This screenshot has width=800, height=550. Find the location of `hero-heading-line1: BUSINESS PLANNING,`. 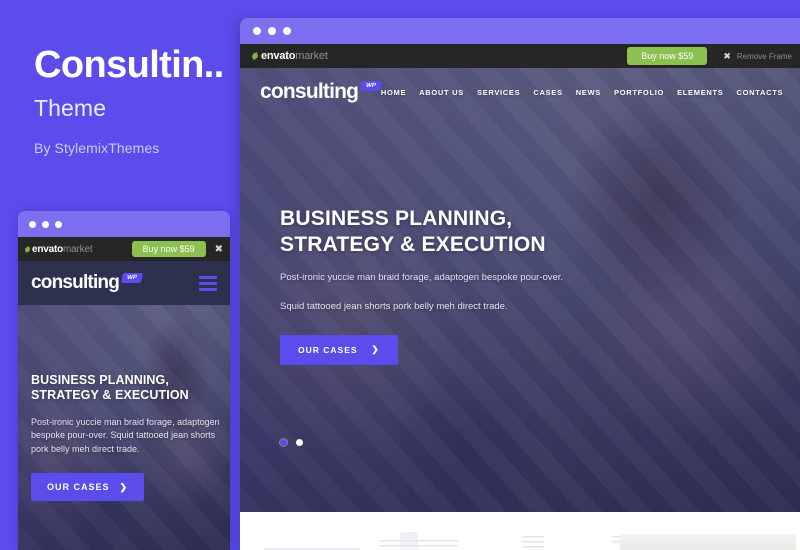

hero-heading-line1: BUSINESS PLANNING, is located at coordinates (396, 218).